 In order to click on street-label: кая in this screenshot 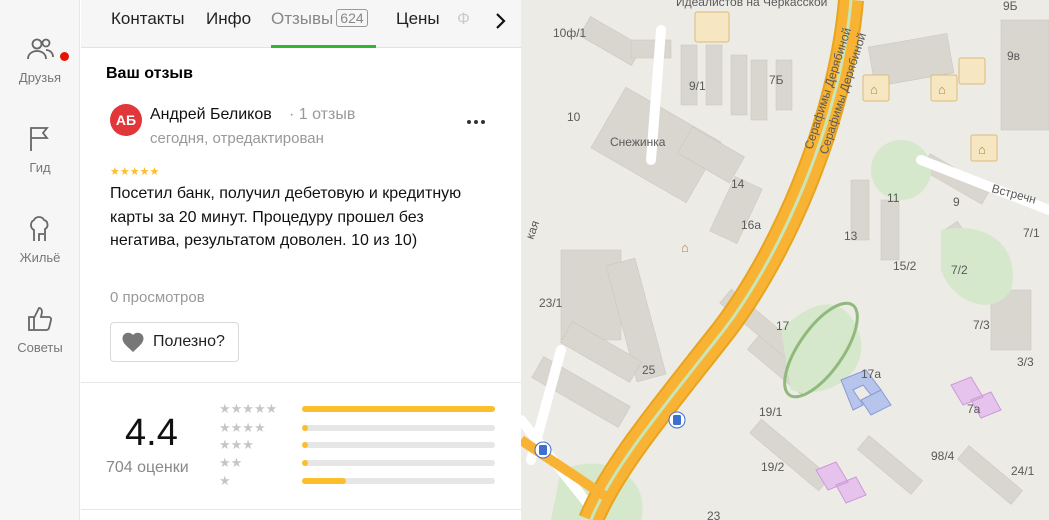, I will do `click(533, 230)`.